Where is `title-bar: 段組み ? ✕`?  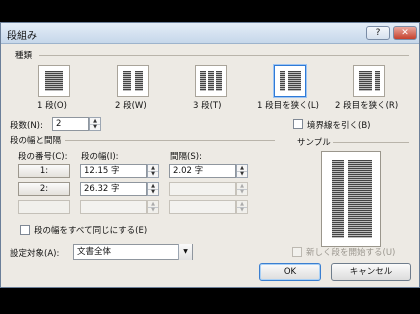 title-bar: 段組み ? ✕ is located at coordinates (210, 33).